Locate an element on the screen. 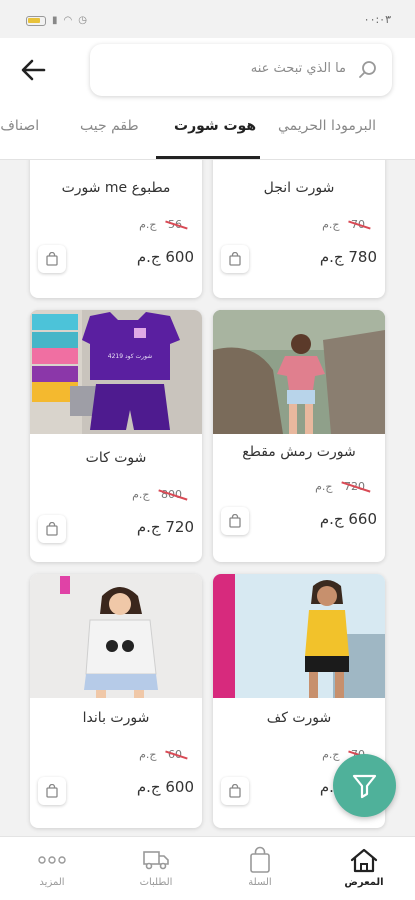 This screenshot has height=900, width=415. product-title: شورت انجل is located at coordinates (299, 188).